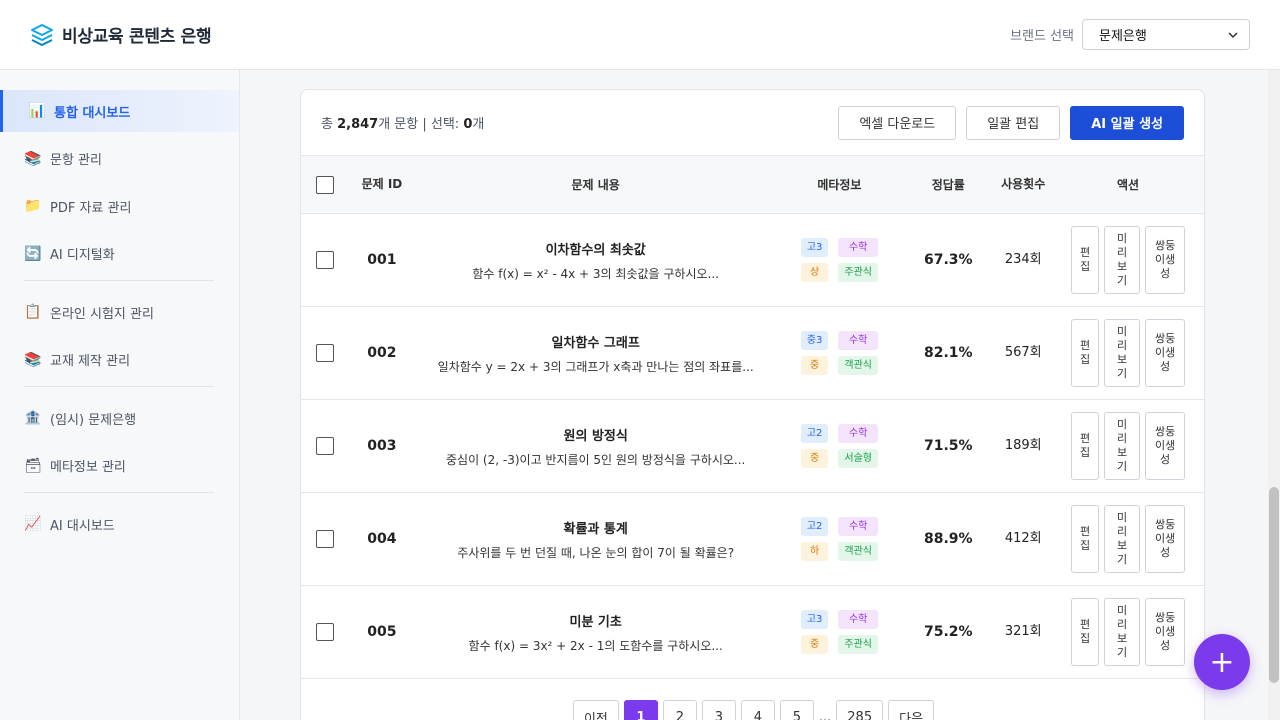 The width and height of the screenshot is (1280, 720). Describe the element at coordinates (119, 159) in the screenshot. I see `sidebar-item-questions: 📚 문항 관리` at that location.